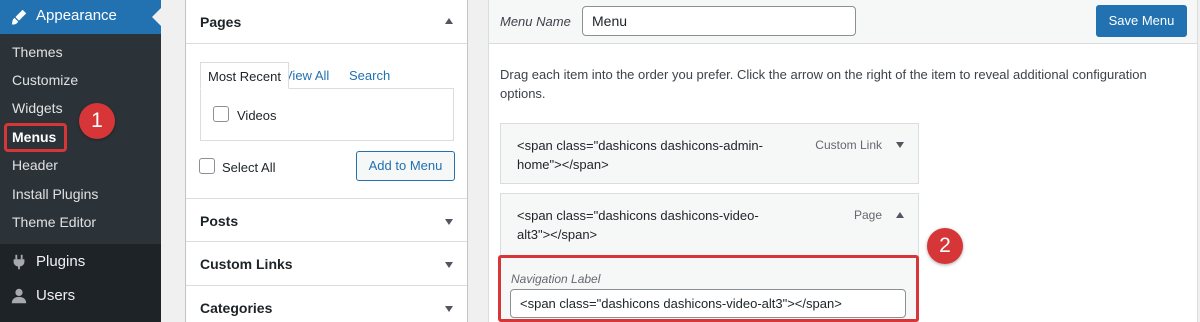  I want to click on submenu-item-theme-editor: Theme Editor, so click(54, 222).